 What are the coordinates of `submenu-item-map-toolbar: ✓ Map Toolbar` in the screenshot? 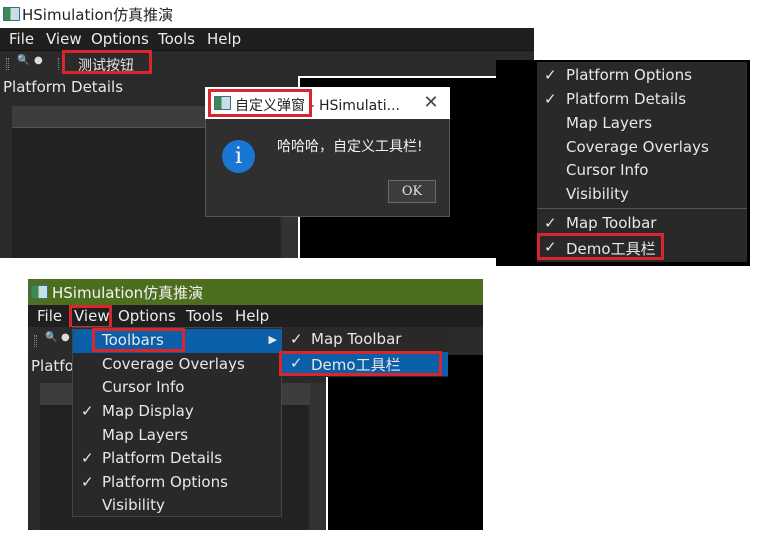 It's located at (365, 340).